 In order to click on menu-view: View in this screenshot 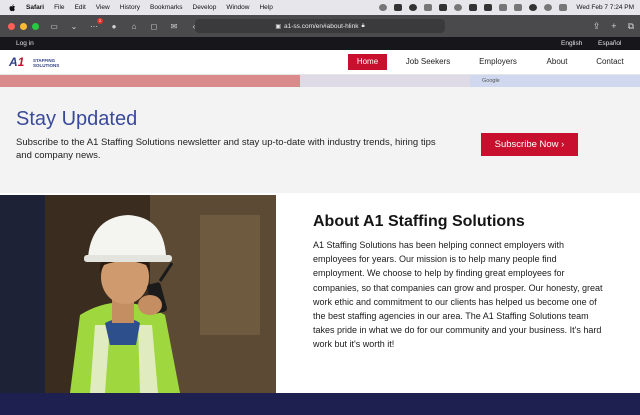, I will do `click(103, 7)`.